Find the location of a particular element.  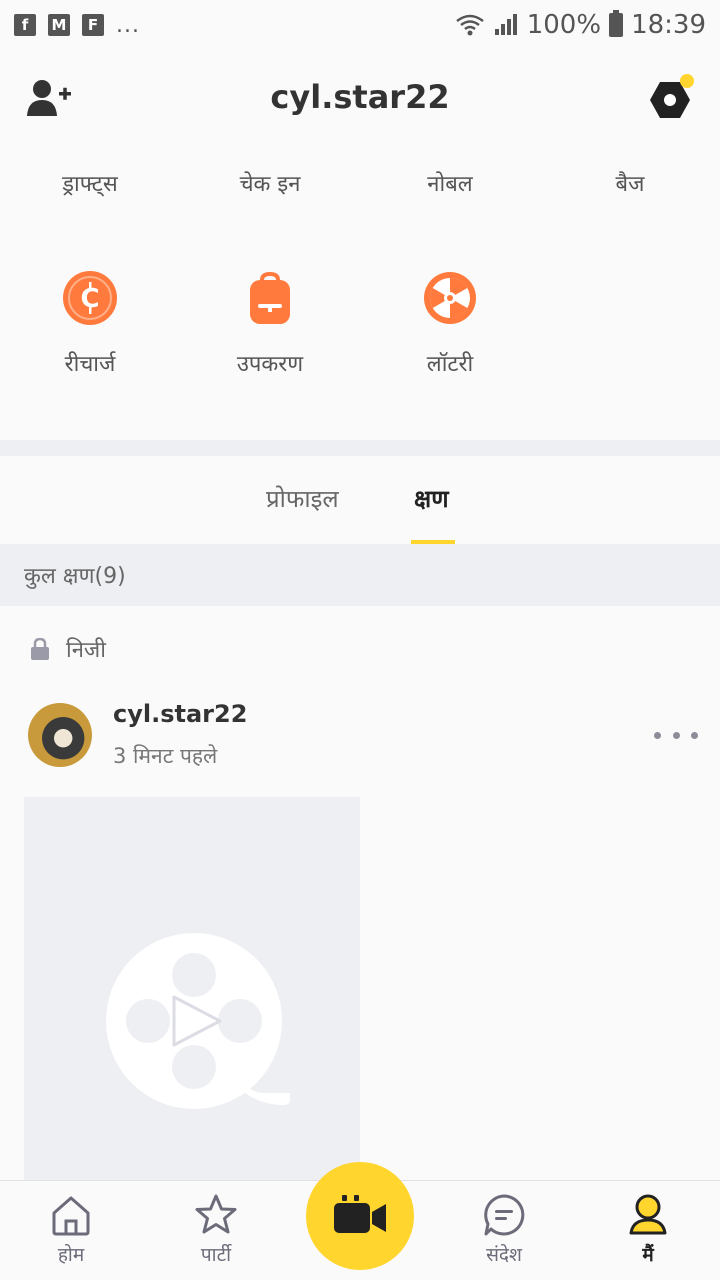

grid-item-label: ड्राफ्ट्स is located at coordinates (90, 184).